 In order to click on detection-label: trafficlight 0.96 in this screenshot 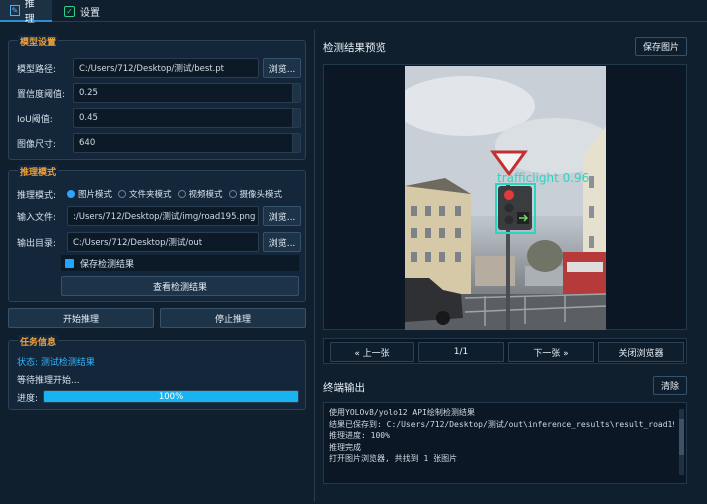, I will do `click(543, 178)`.